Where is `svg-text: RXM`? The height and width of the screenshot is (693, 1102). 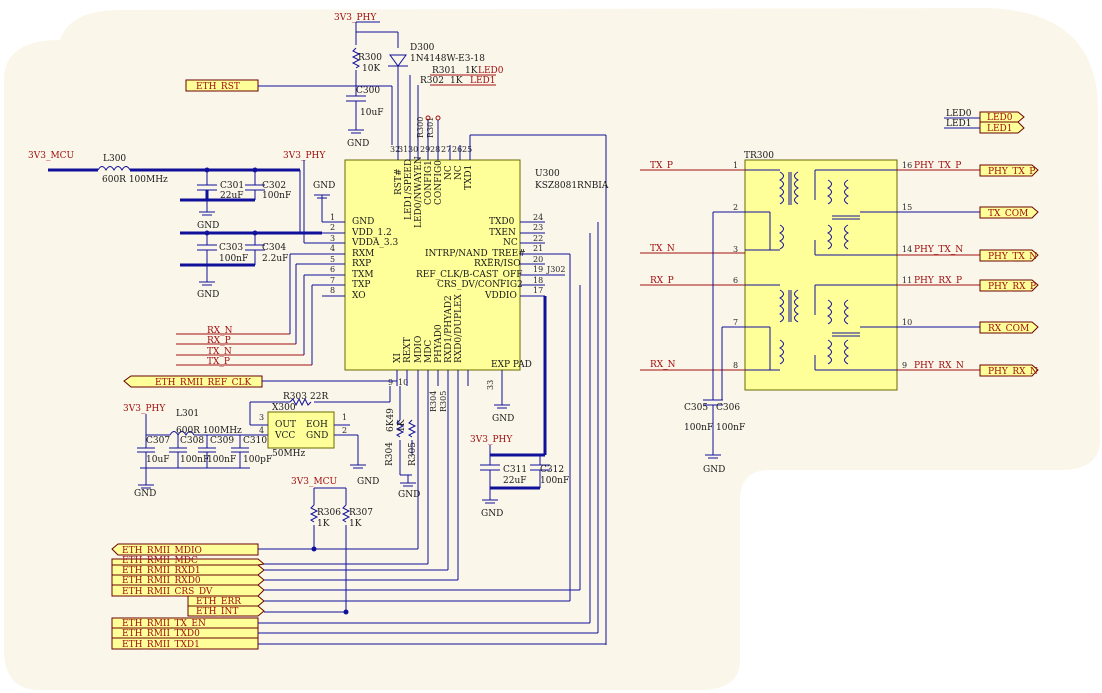
svg-text: RXM is located at coordinates (363, 254).